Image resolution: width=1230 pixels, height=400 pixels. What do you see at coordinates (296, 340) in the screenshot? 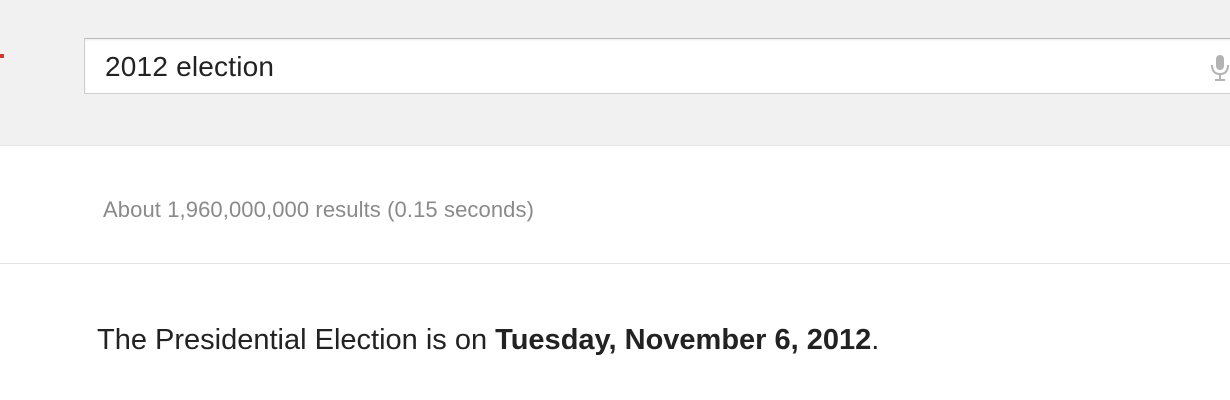
I see `answer-prefix: The Presidential Election is on` at bounding box center [296, 340].